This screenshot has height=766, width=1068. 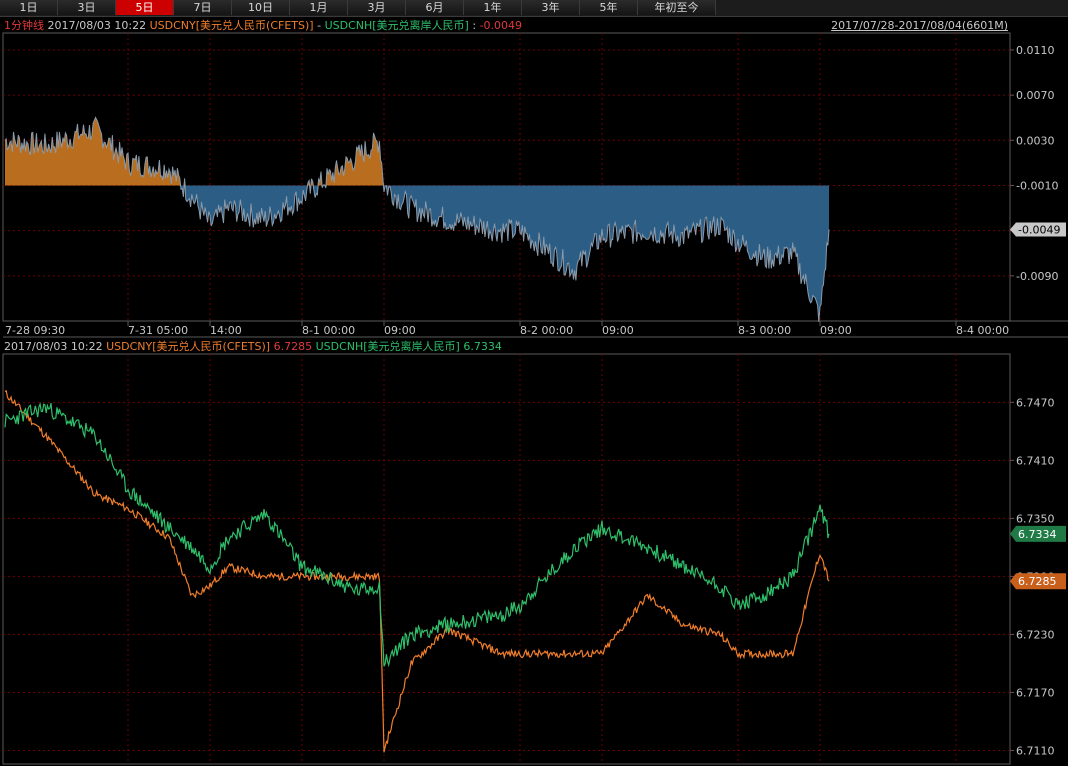 What do you see at coordinates (1035, 140) in the screenshot?
I see `spread-ytick-label: 0.0030` at bounding box center [1035, 140].